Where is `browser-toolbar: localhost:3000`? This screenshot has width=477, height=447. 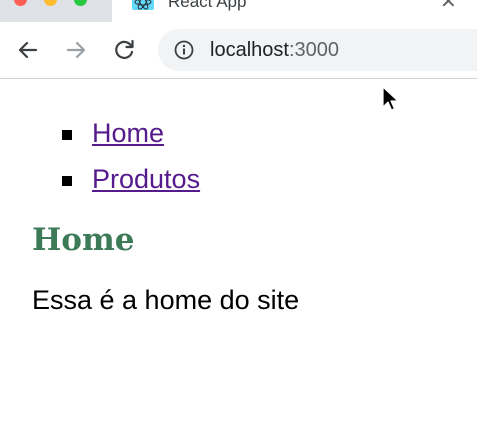
browser-toolbar: localhost:3000 is located at coordinates (238, 50).